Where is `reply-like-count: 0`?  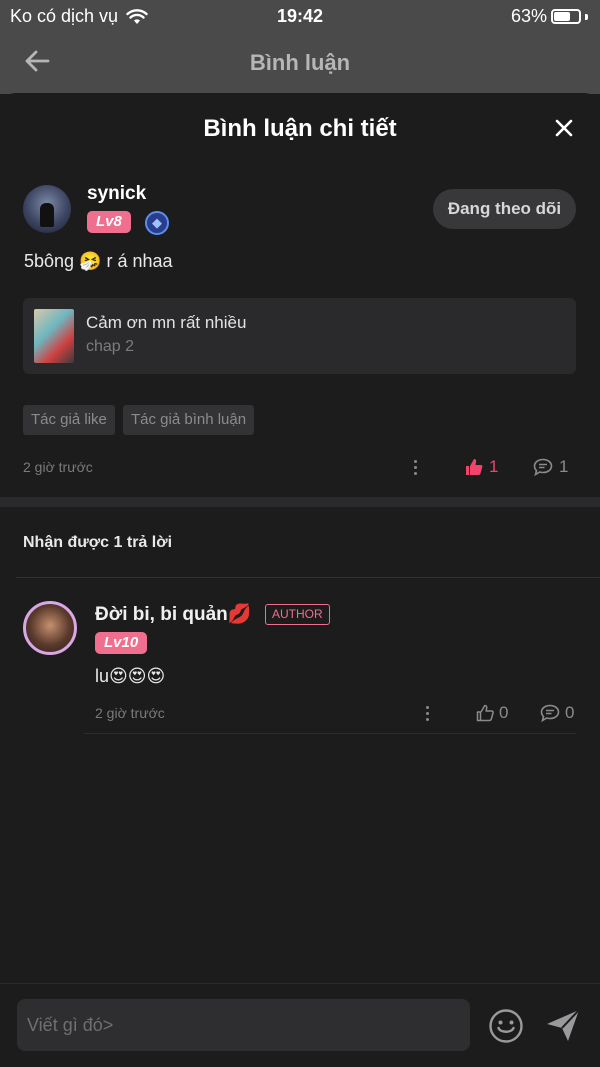 reply-like-count: 0 is located at coordinates (504, 712).